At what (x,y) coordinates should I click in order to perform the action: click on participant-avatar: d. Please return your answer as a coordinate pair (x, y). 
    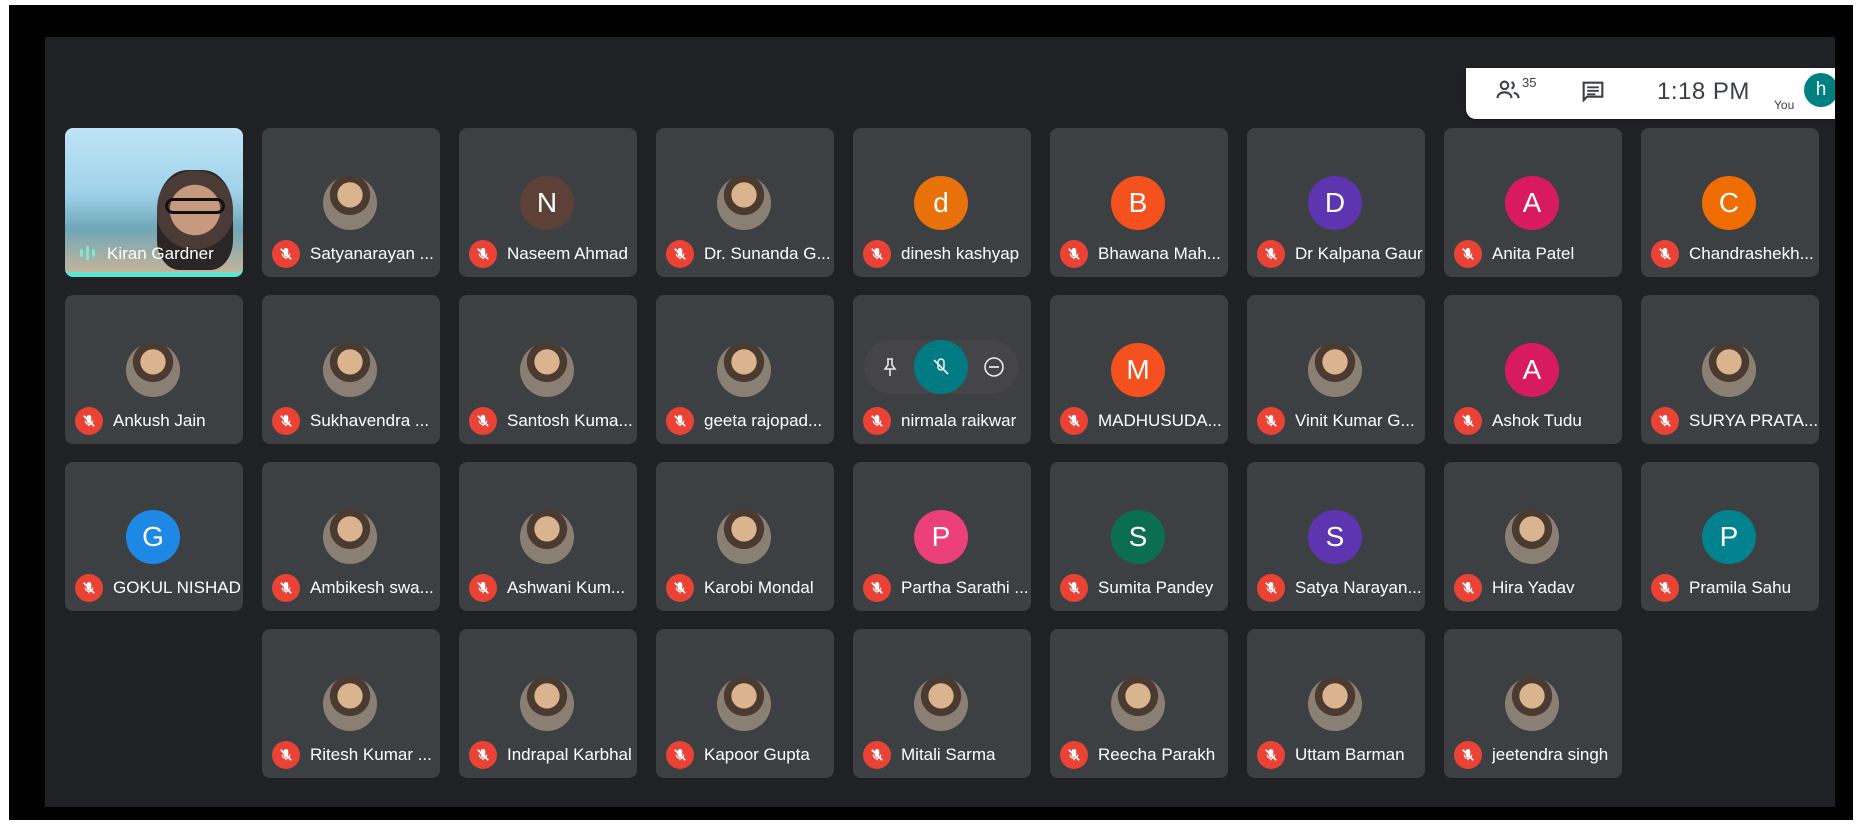
    Looking at the image, I should click on (941, 203).